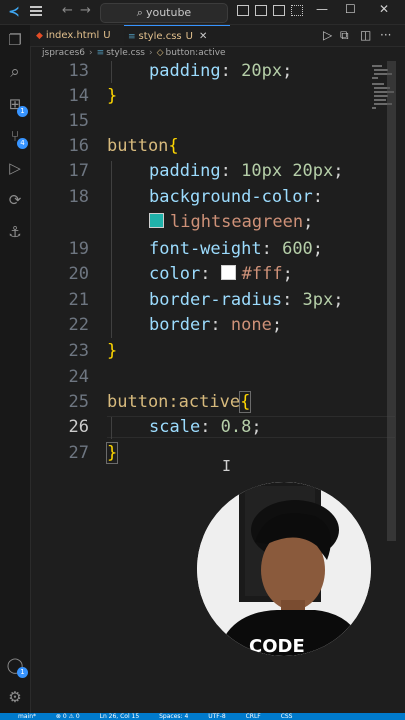 The image size is (405, 720). Describe the element at coordinates (297, 10) in the screenshot. I see `customize-layout-icon` at that location.